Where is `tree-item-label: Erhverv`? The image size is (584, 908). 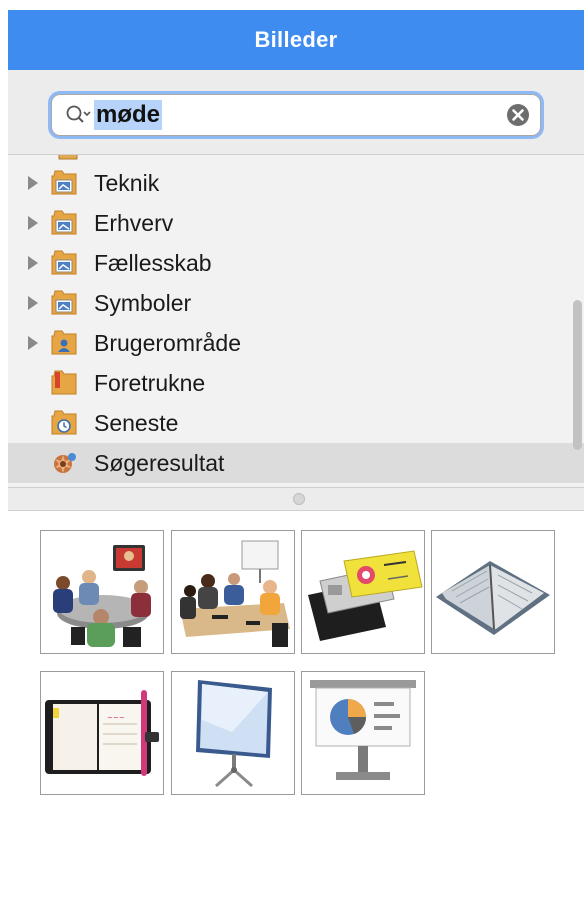
tree-item-label: Erhverv is located at coordinates (134, 222).